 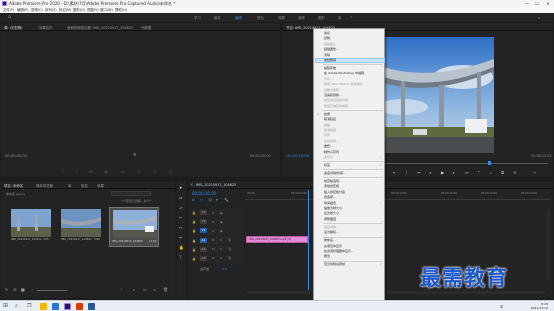 I want to click on context-menu-item: 在 Adobe Photoshop 中编辑, so click(x=344, y=73).